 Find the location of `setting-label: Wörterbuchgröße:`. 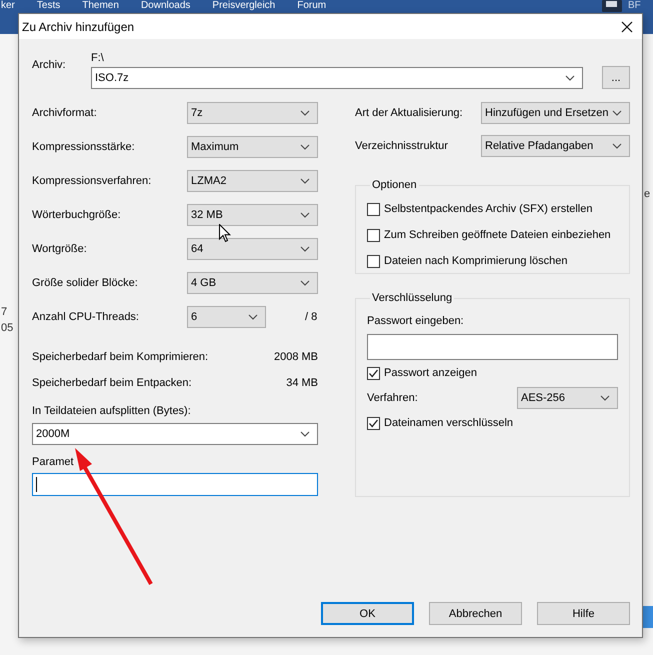

setting-label: Wörterbuchgröße: is located at coordinates (77, 215).